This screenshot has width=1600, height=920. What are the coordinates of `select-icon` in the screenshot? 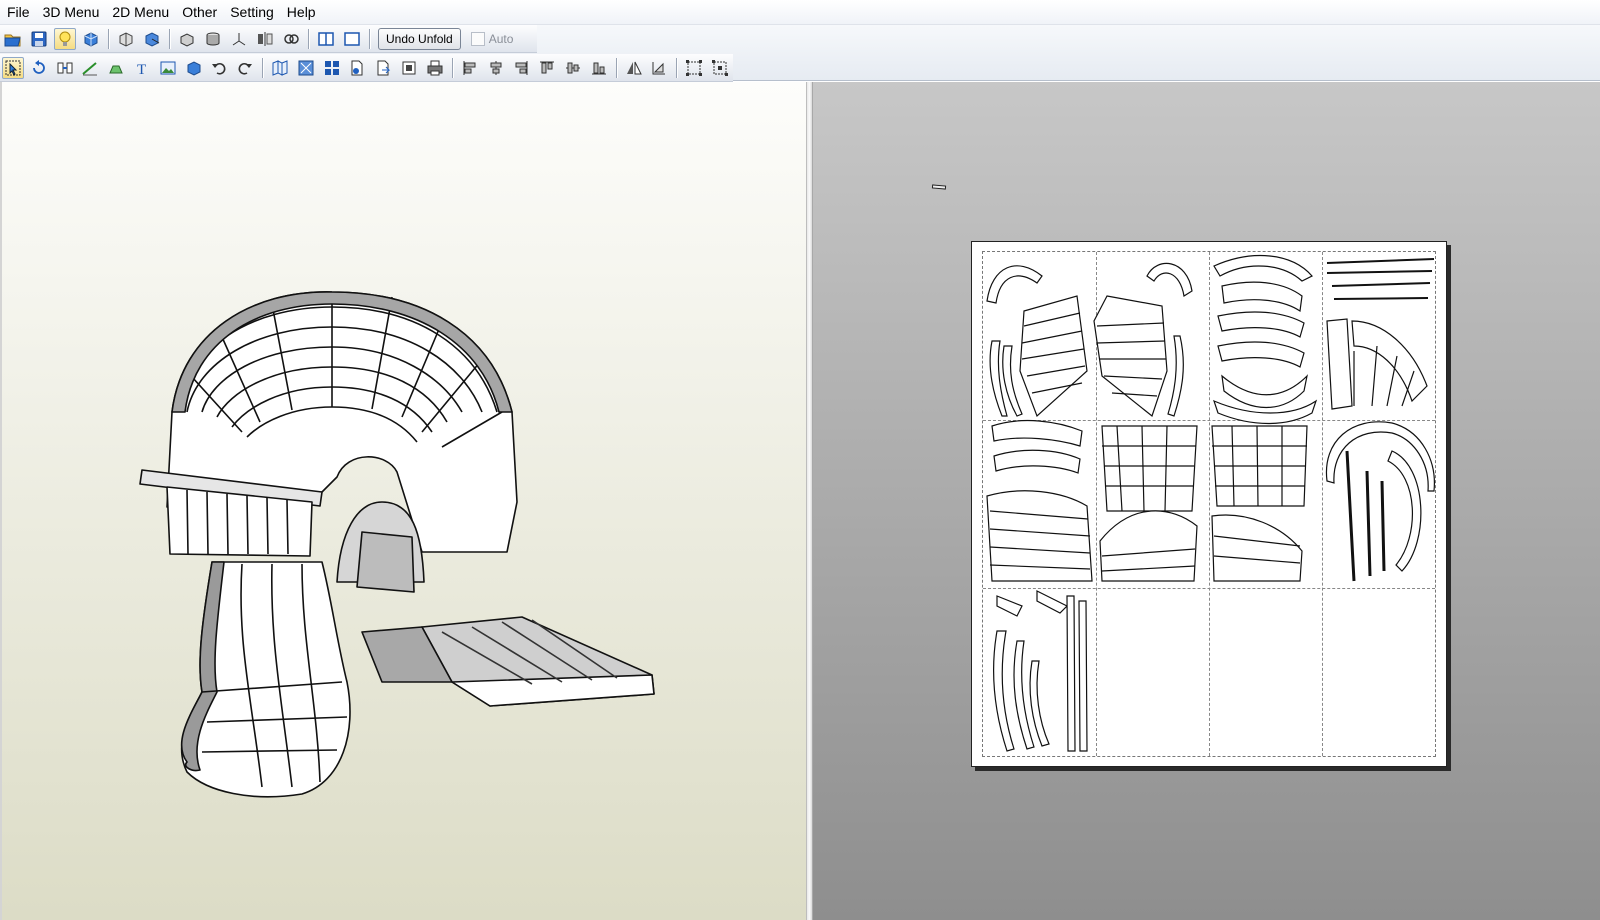 It's located at (13, 67).